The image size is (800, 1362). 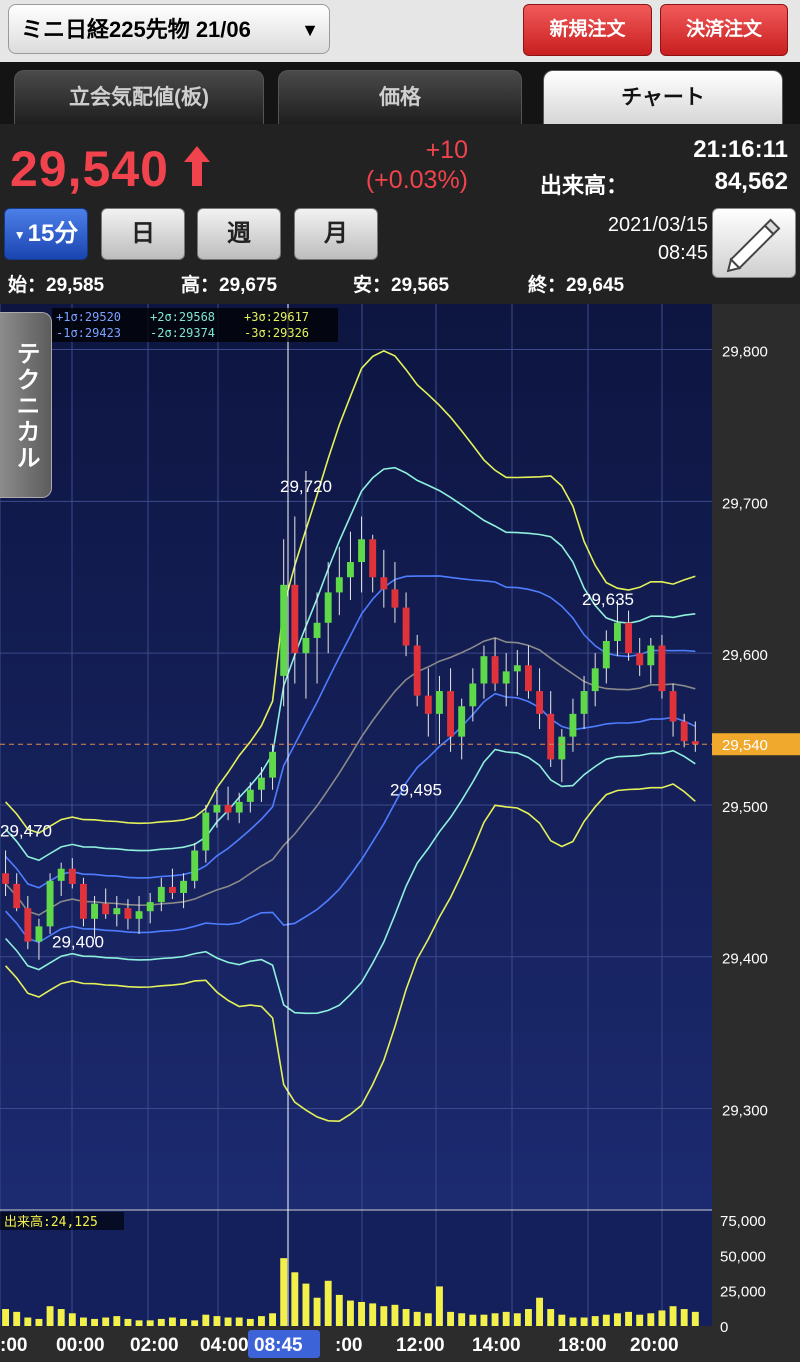 What do you see at coordinates (51, 1222) in the screenshot?
I see `volume-label: 出来高:24,125` at bounding box center [51, 1222].